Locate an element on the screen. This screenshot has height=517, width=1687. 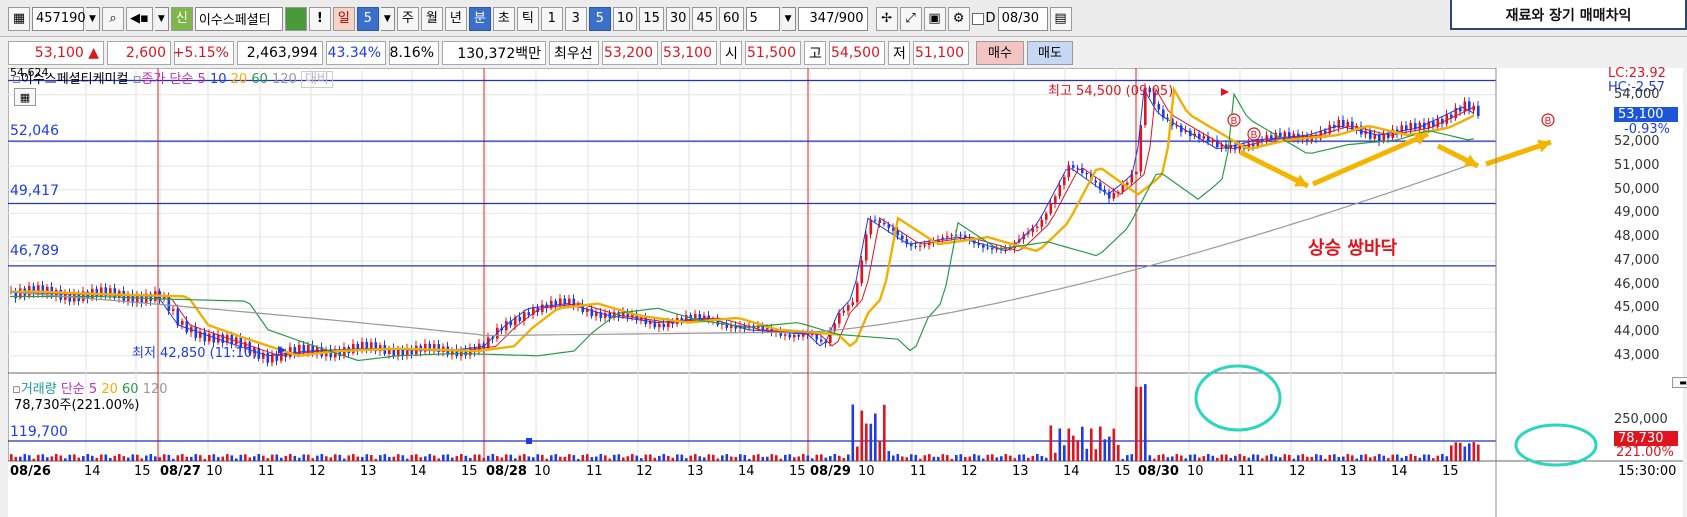
minute-30-button: 30 is located at coordinates (678, 18).